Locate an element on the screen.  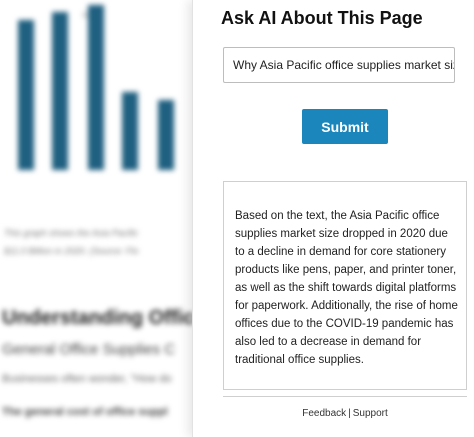
background-subheading: General Office Supplies C is located at coordinates (89, 349).